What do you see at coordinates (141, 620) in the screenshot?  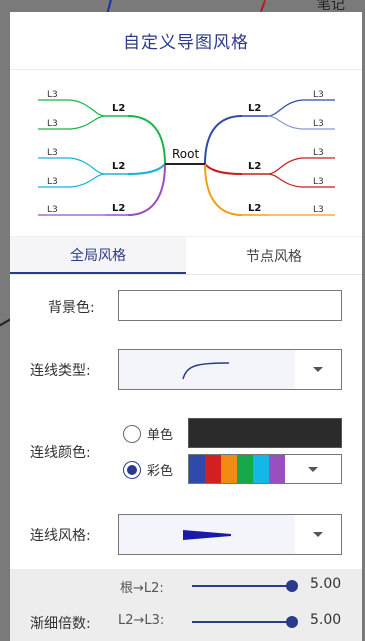 I see `l2-l3-label: L2→L3:` at bounding box center [141, 620].